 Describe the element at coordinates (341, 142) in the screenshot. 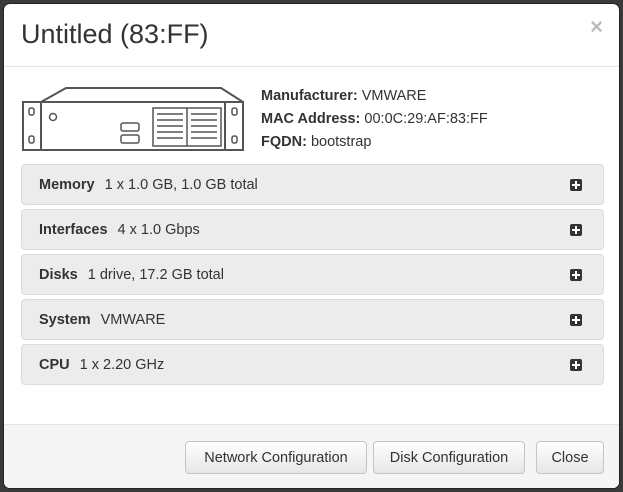

I see `fqdn-value: bootstrap` at that location.